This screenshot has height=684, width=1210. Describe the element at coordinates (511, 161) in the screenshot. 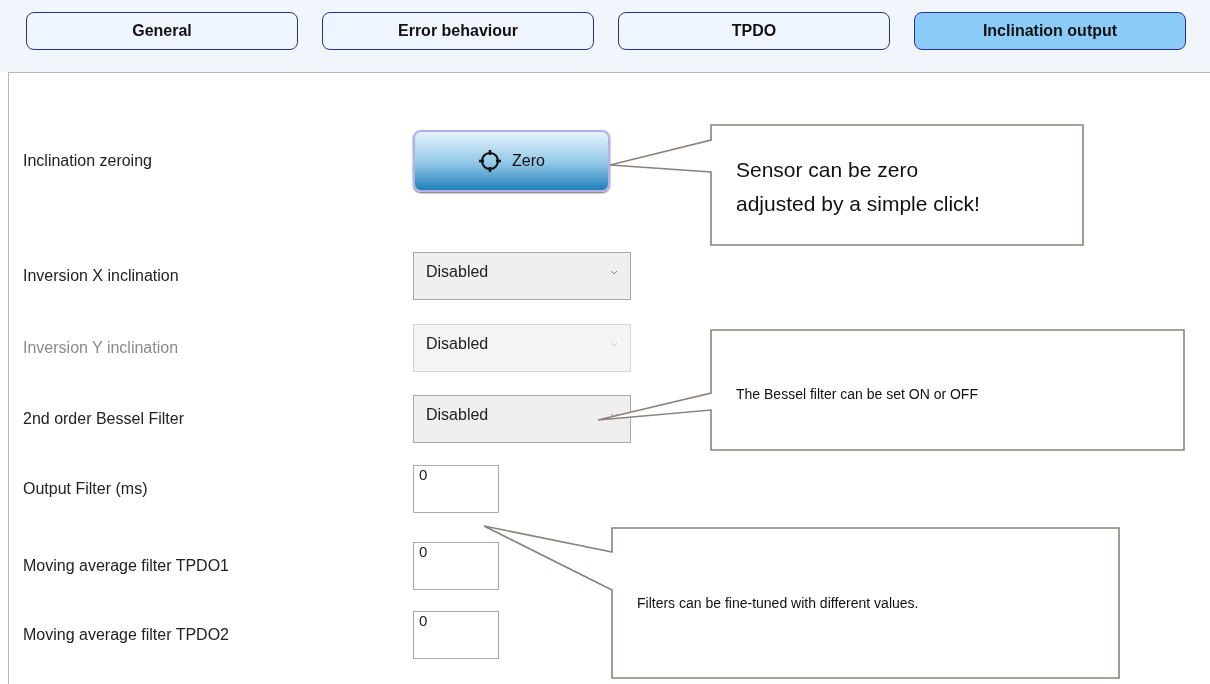

I see `zero-button: Zero` at that location.